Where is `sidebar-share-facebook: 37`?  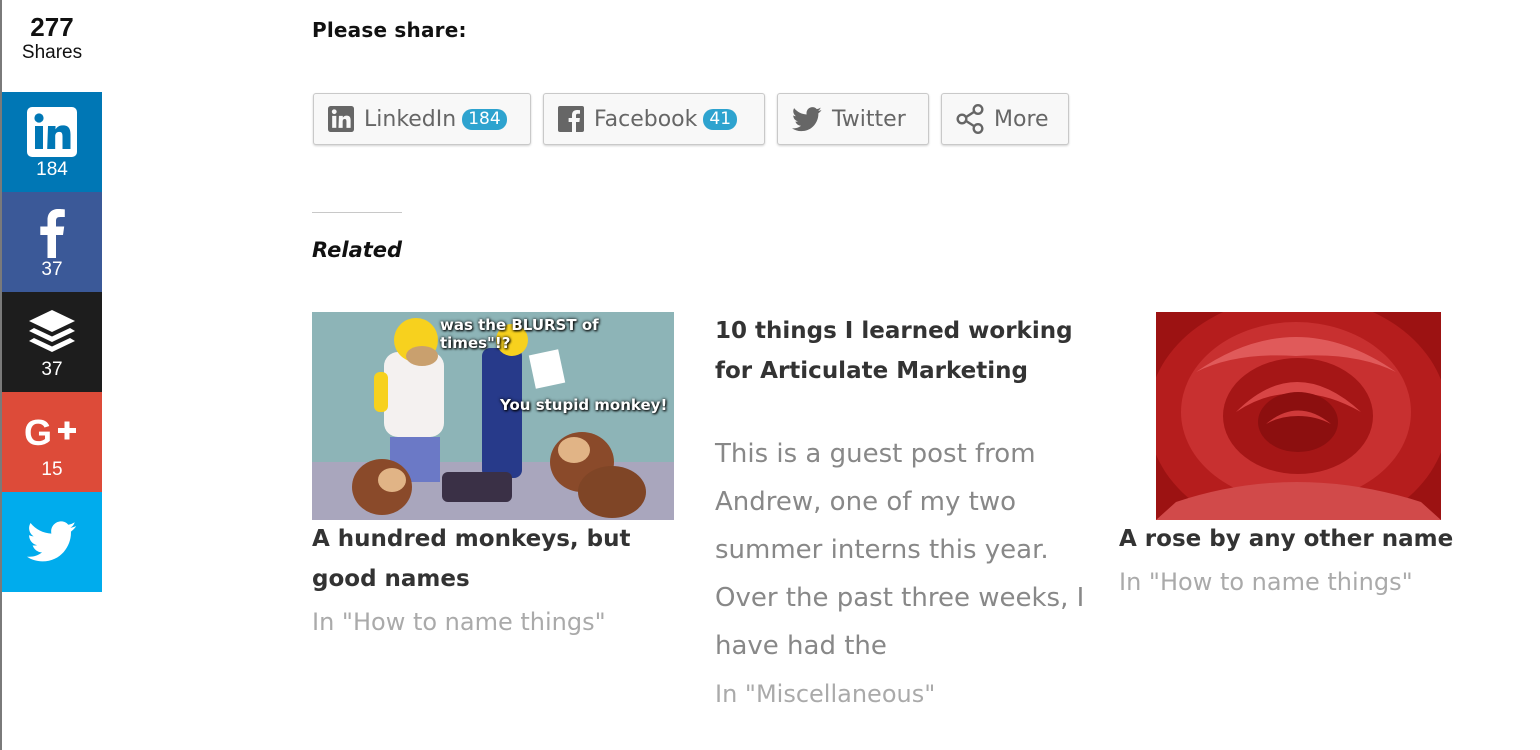
sidebar-share-facebook: 37 is located at coordinates (52, 242).